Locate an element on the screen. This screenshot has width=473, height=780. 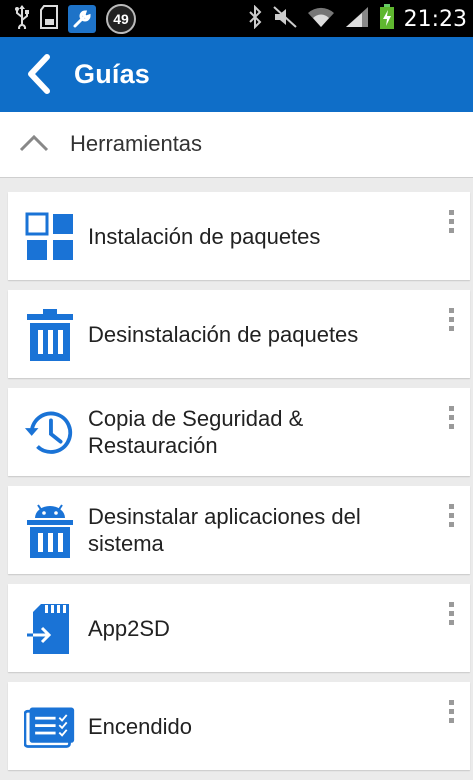
trash-icon is located at coordinates (50, 335).